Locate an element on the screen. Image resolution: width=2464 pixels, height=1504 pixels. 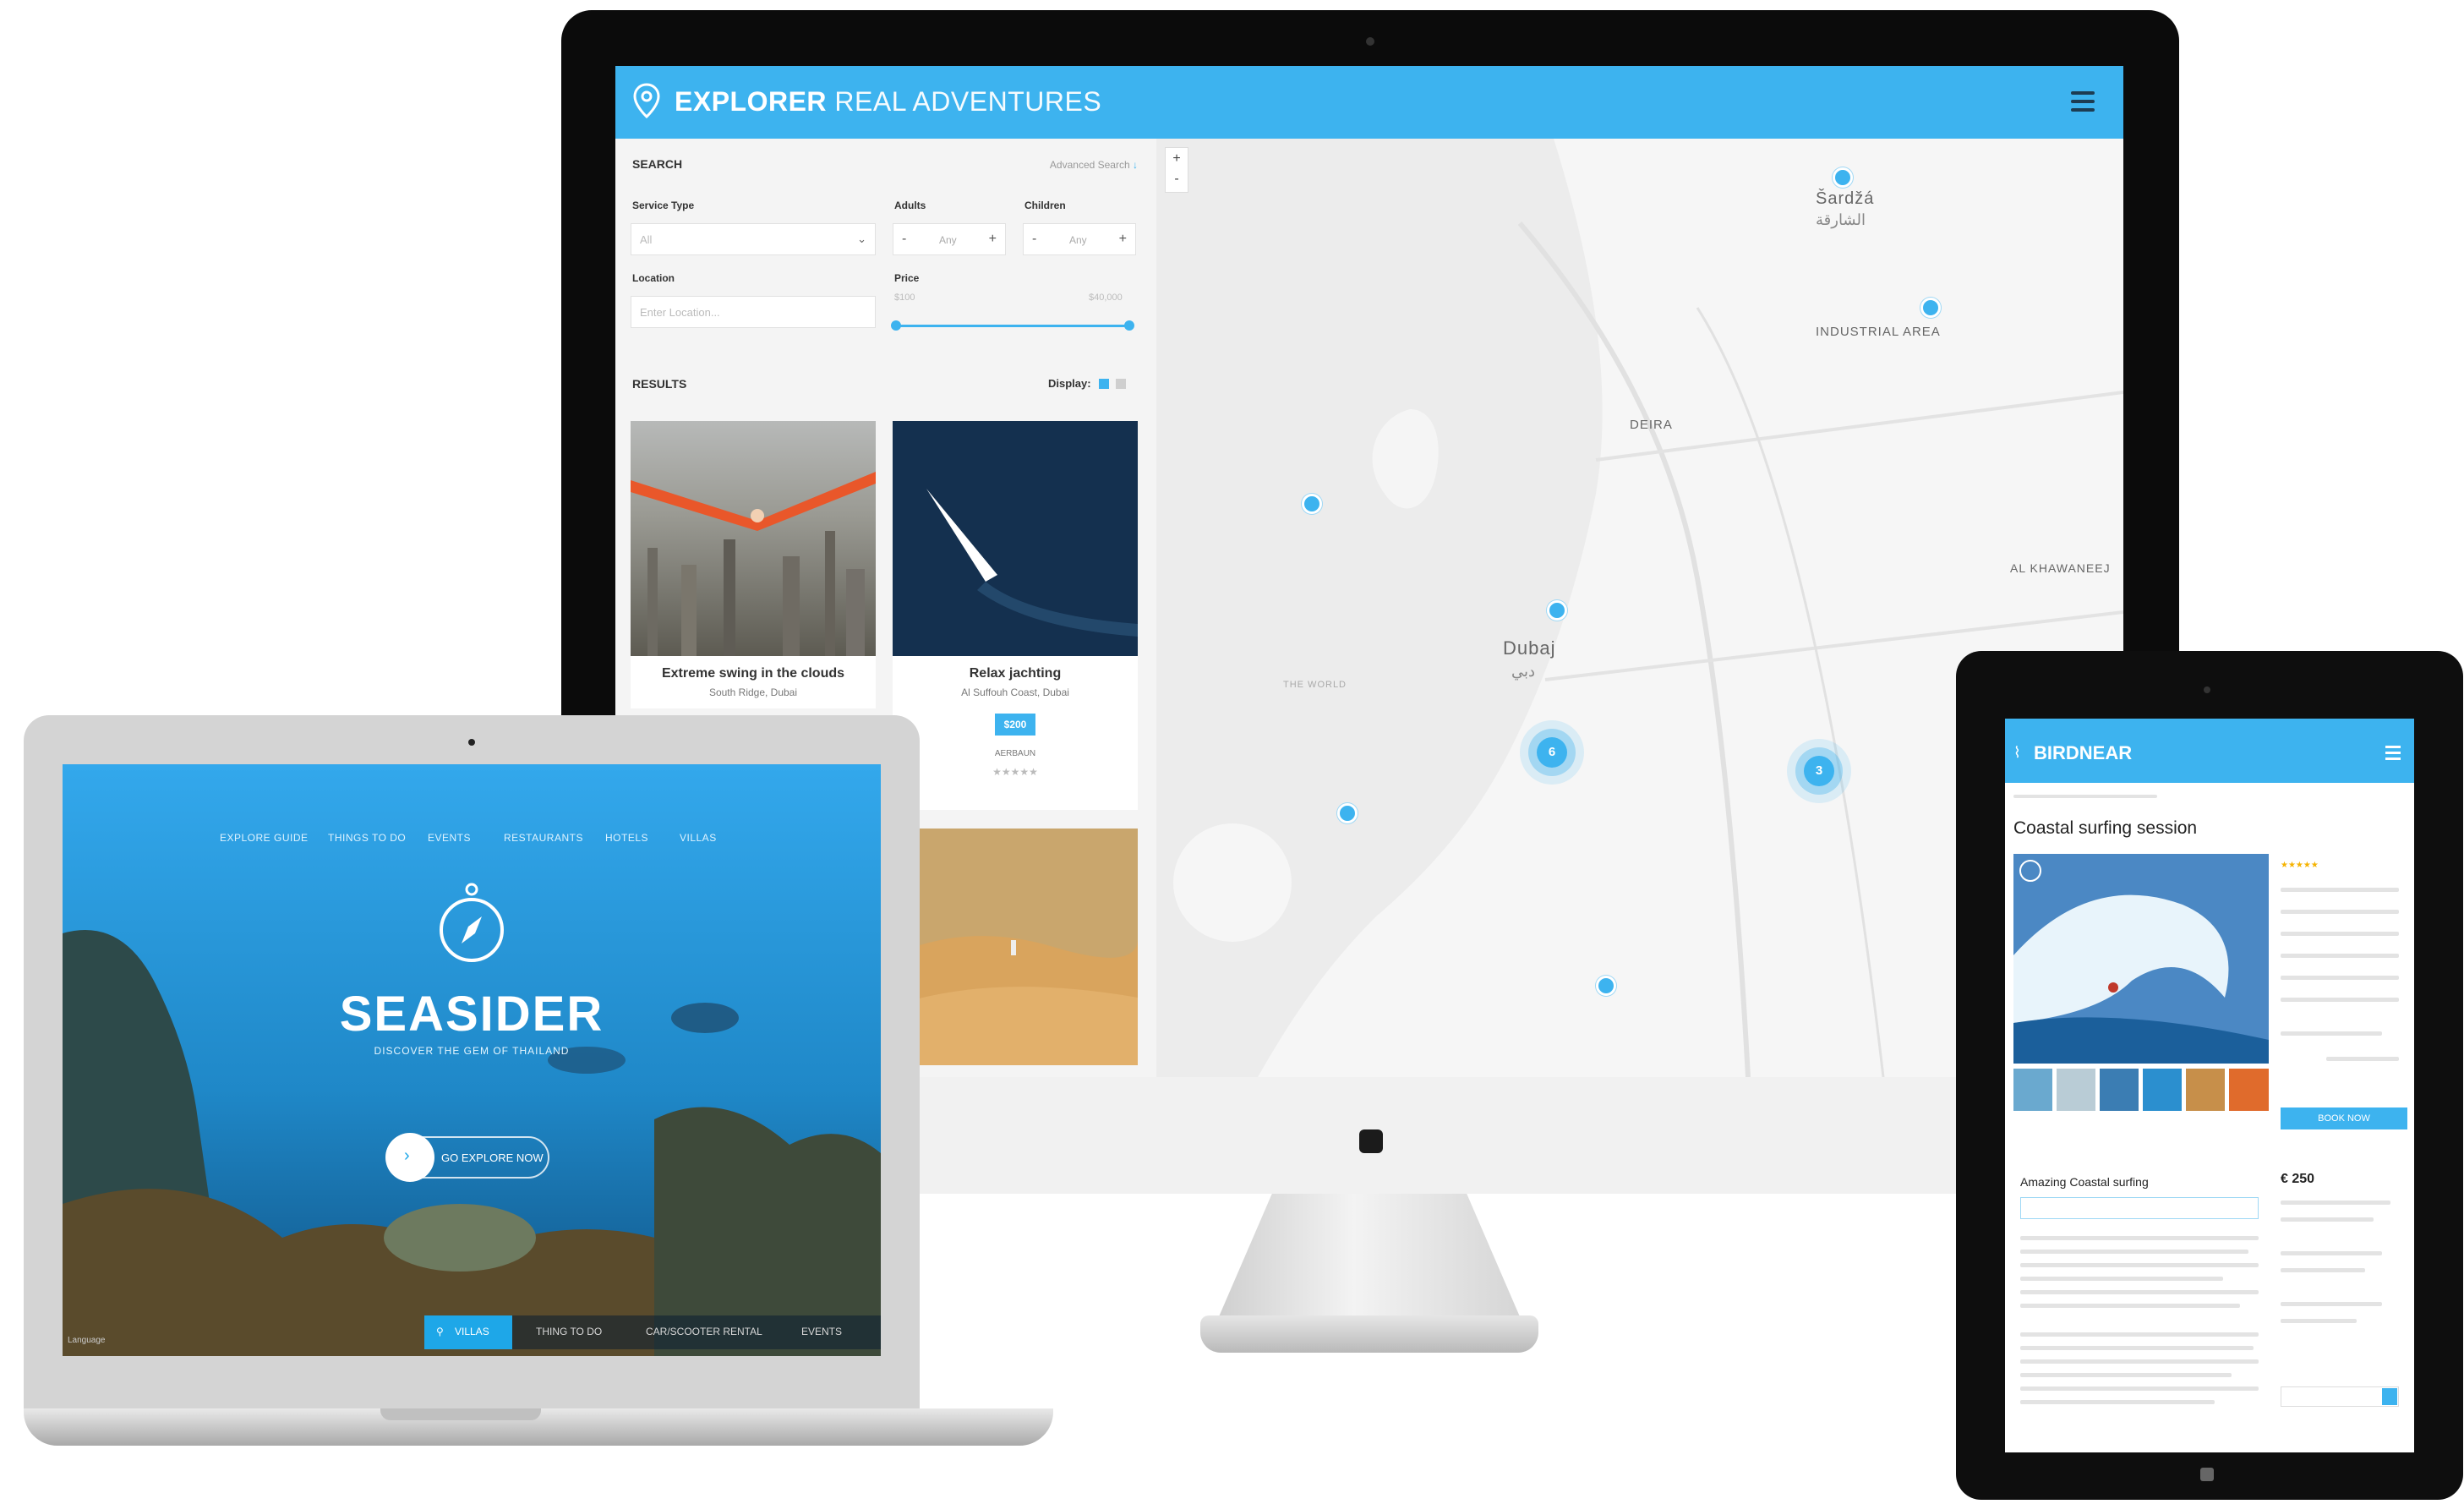
price-slider is located at coordinates (1012, 326).